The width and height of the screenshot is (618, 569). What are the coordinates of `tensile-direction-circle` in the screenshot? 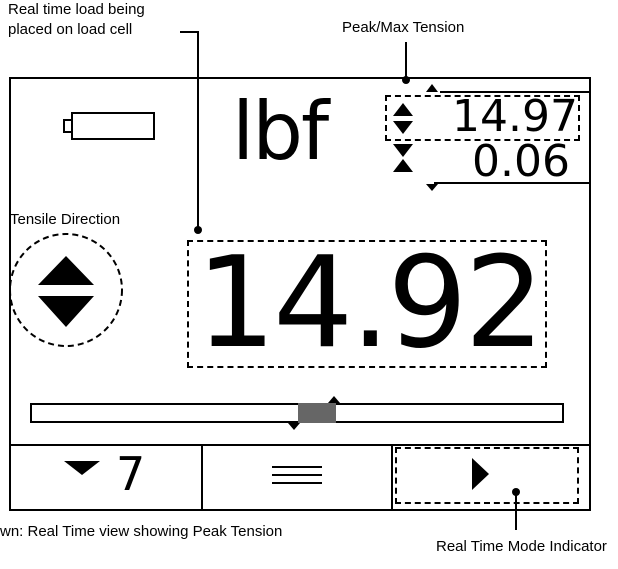 It's located at (66, 290).